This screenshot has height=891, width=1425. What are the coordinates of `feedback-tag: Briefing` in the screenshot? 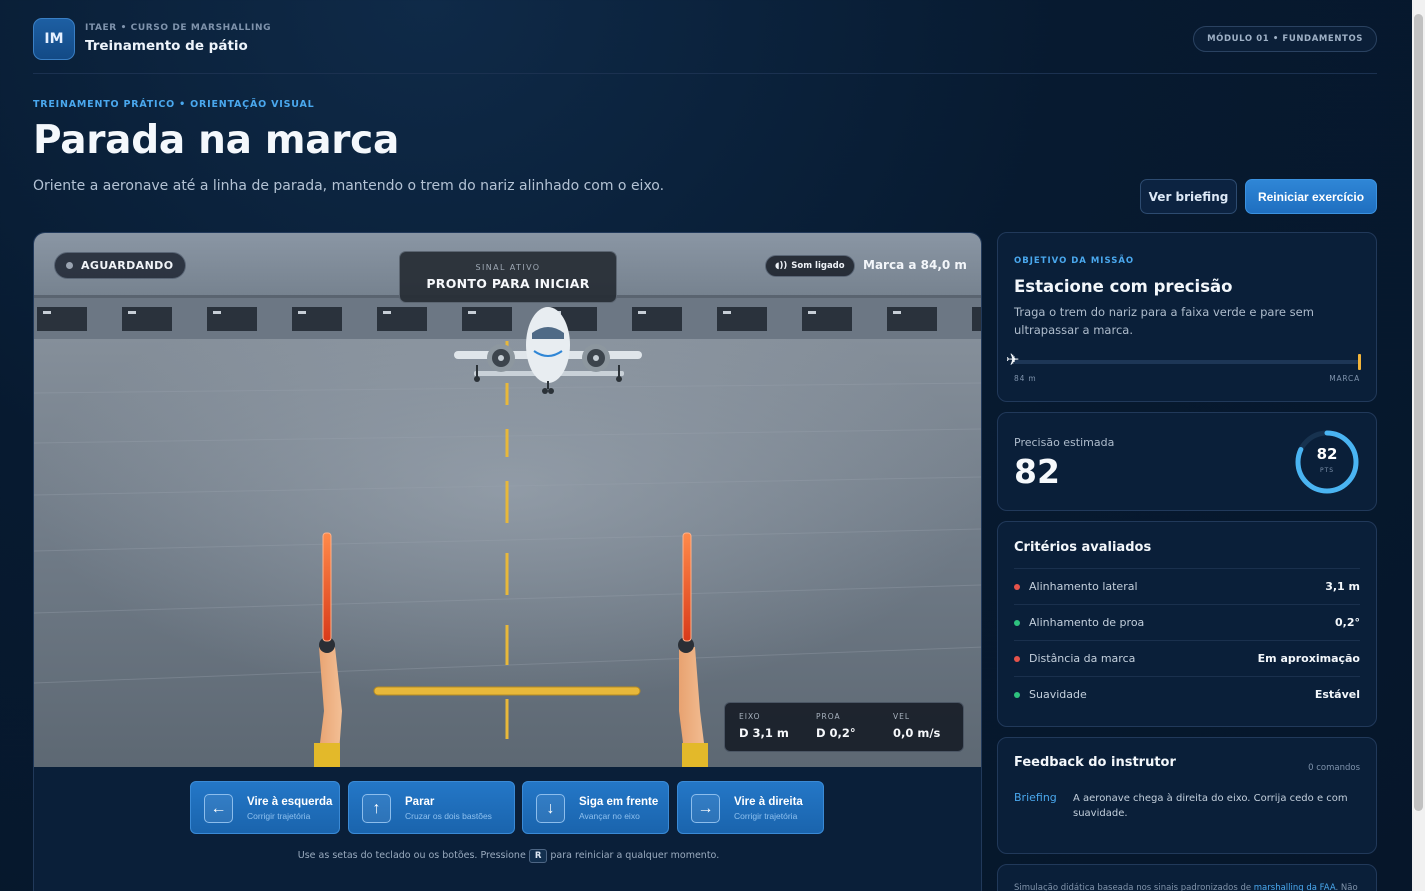 It's located at (1035, 797).